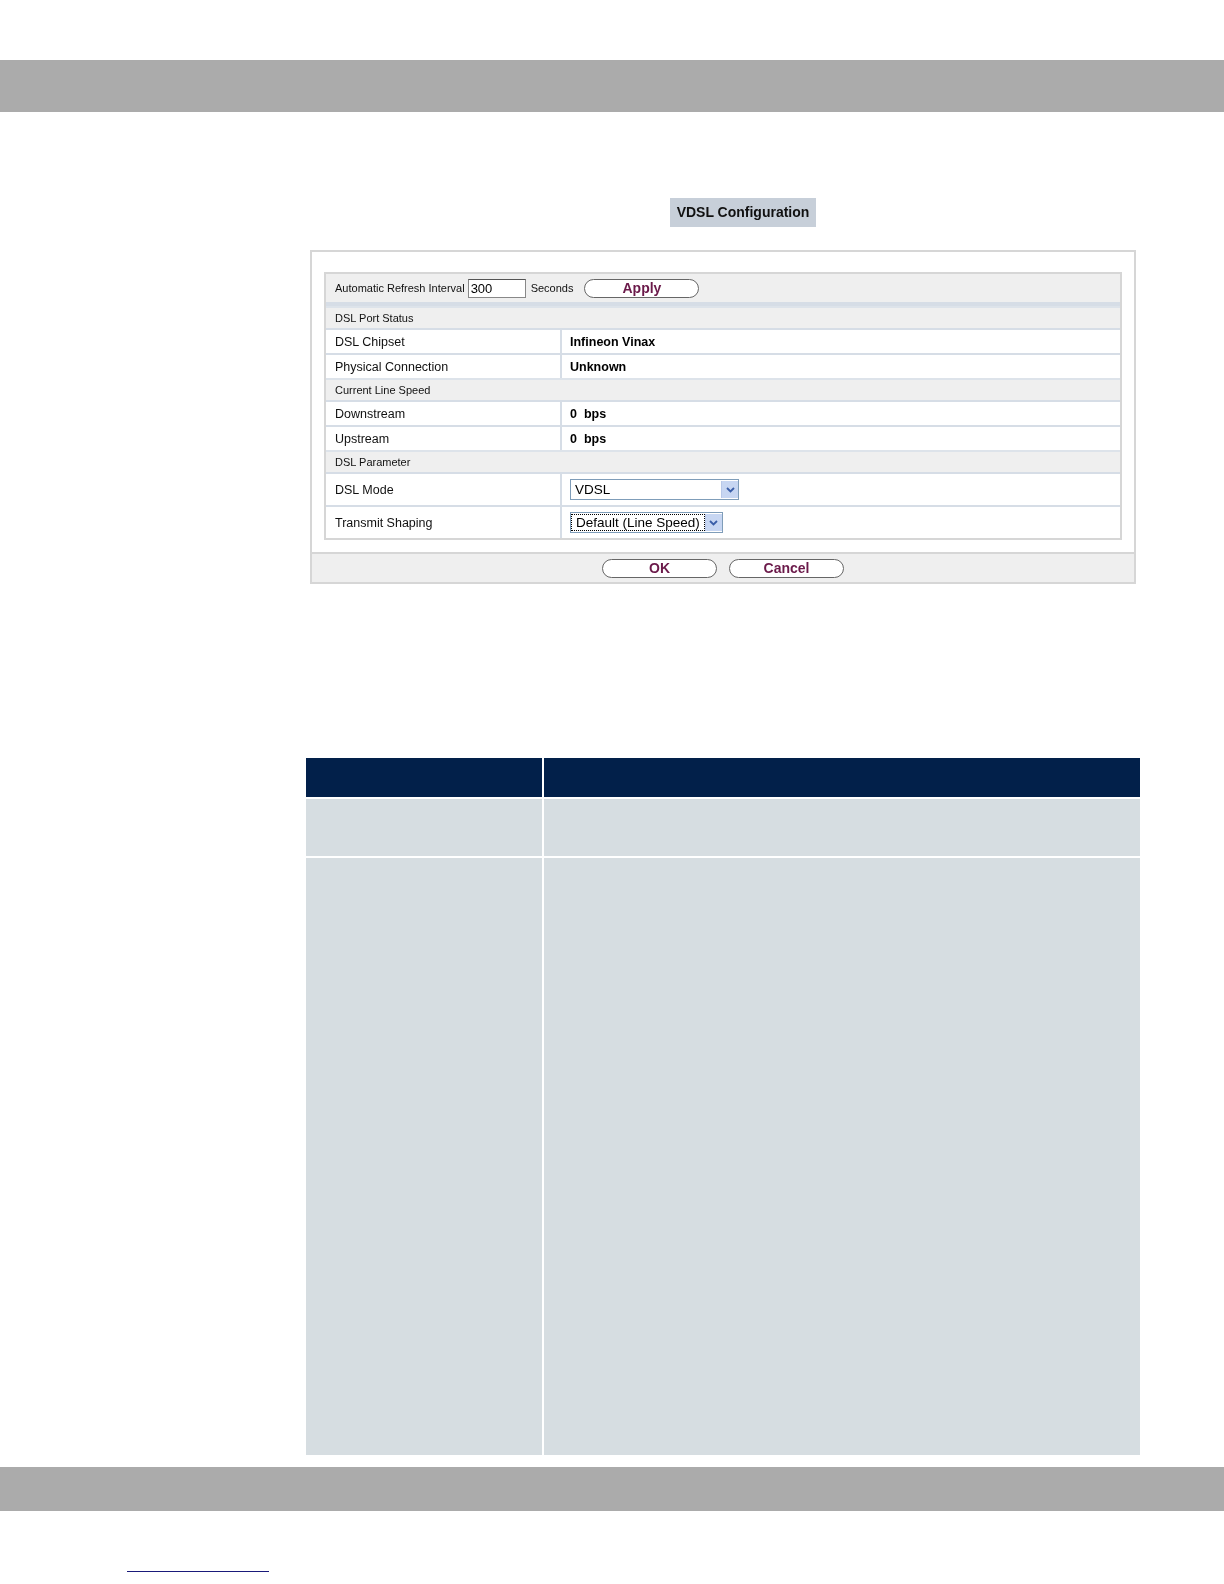 The image size is (1224, 1584). I want to click on refresh-label: Automatic Refresh Interval, so click(400, 288).